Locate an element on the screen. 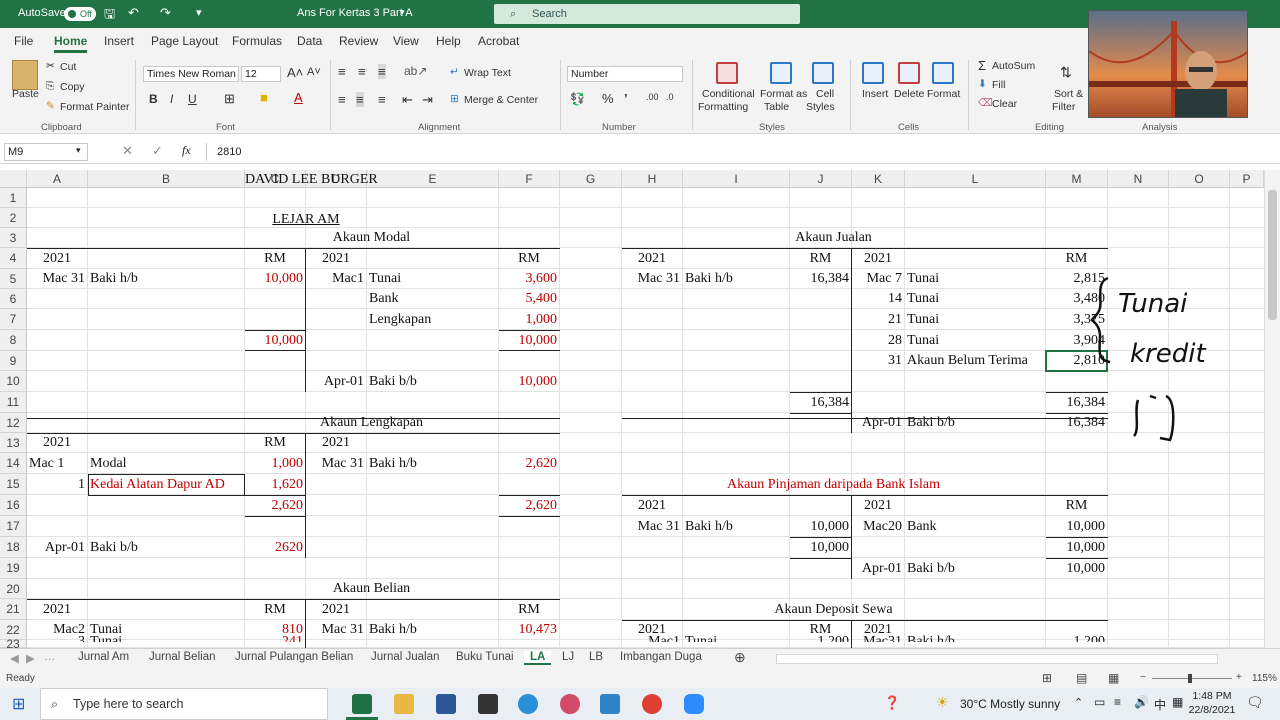 This screenshot has width=1280, height=720. format-cells-button: Format is located at coordinates (943, 94).